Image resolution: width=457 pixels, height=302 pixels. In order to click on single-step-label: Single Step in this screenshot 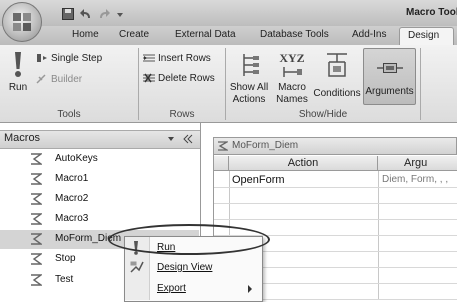, I will do `click(77, 58)`.